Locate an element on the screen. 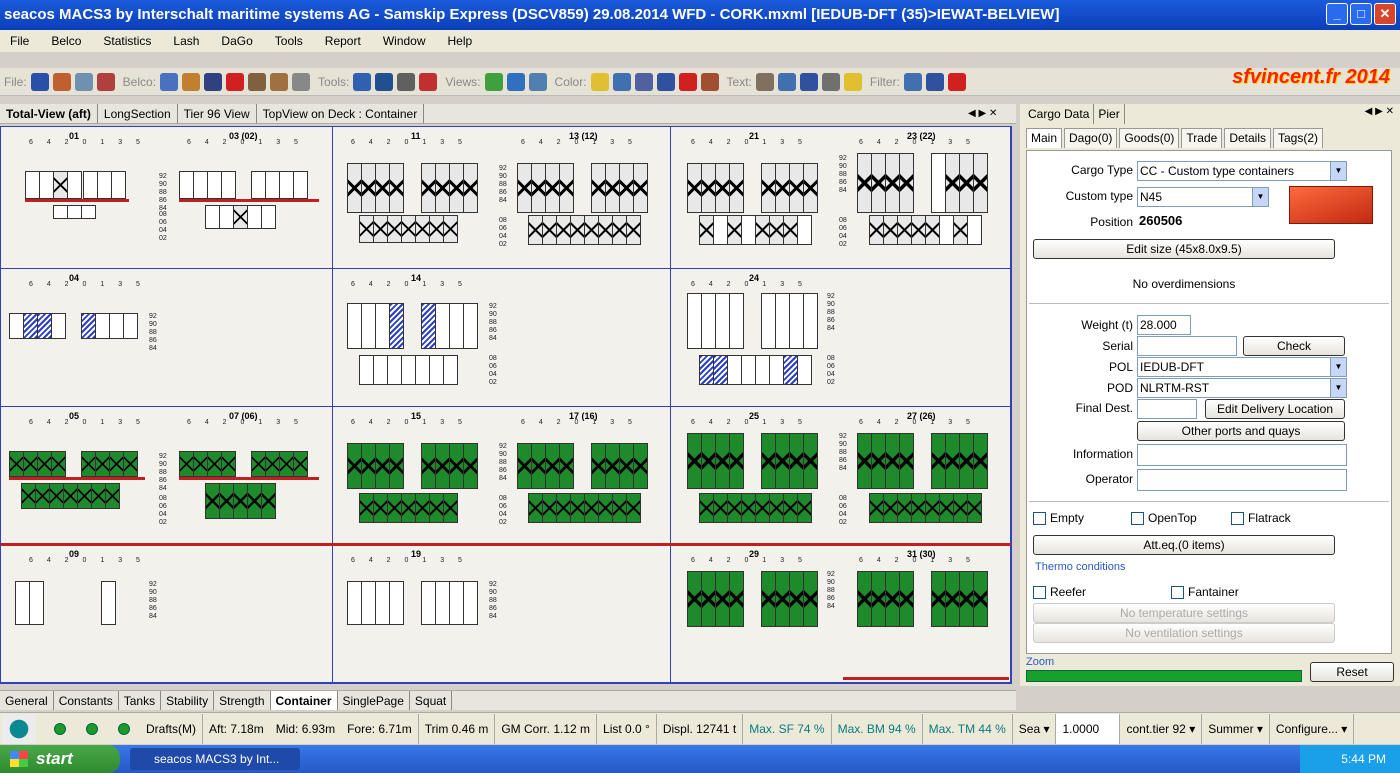 The image size is (1400, 773). empty-checkbox: Empty is located at coordinates (1058, 518).